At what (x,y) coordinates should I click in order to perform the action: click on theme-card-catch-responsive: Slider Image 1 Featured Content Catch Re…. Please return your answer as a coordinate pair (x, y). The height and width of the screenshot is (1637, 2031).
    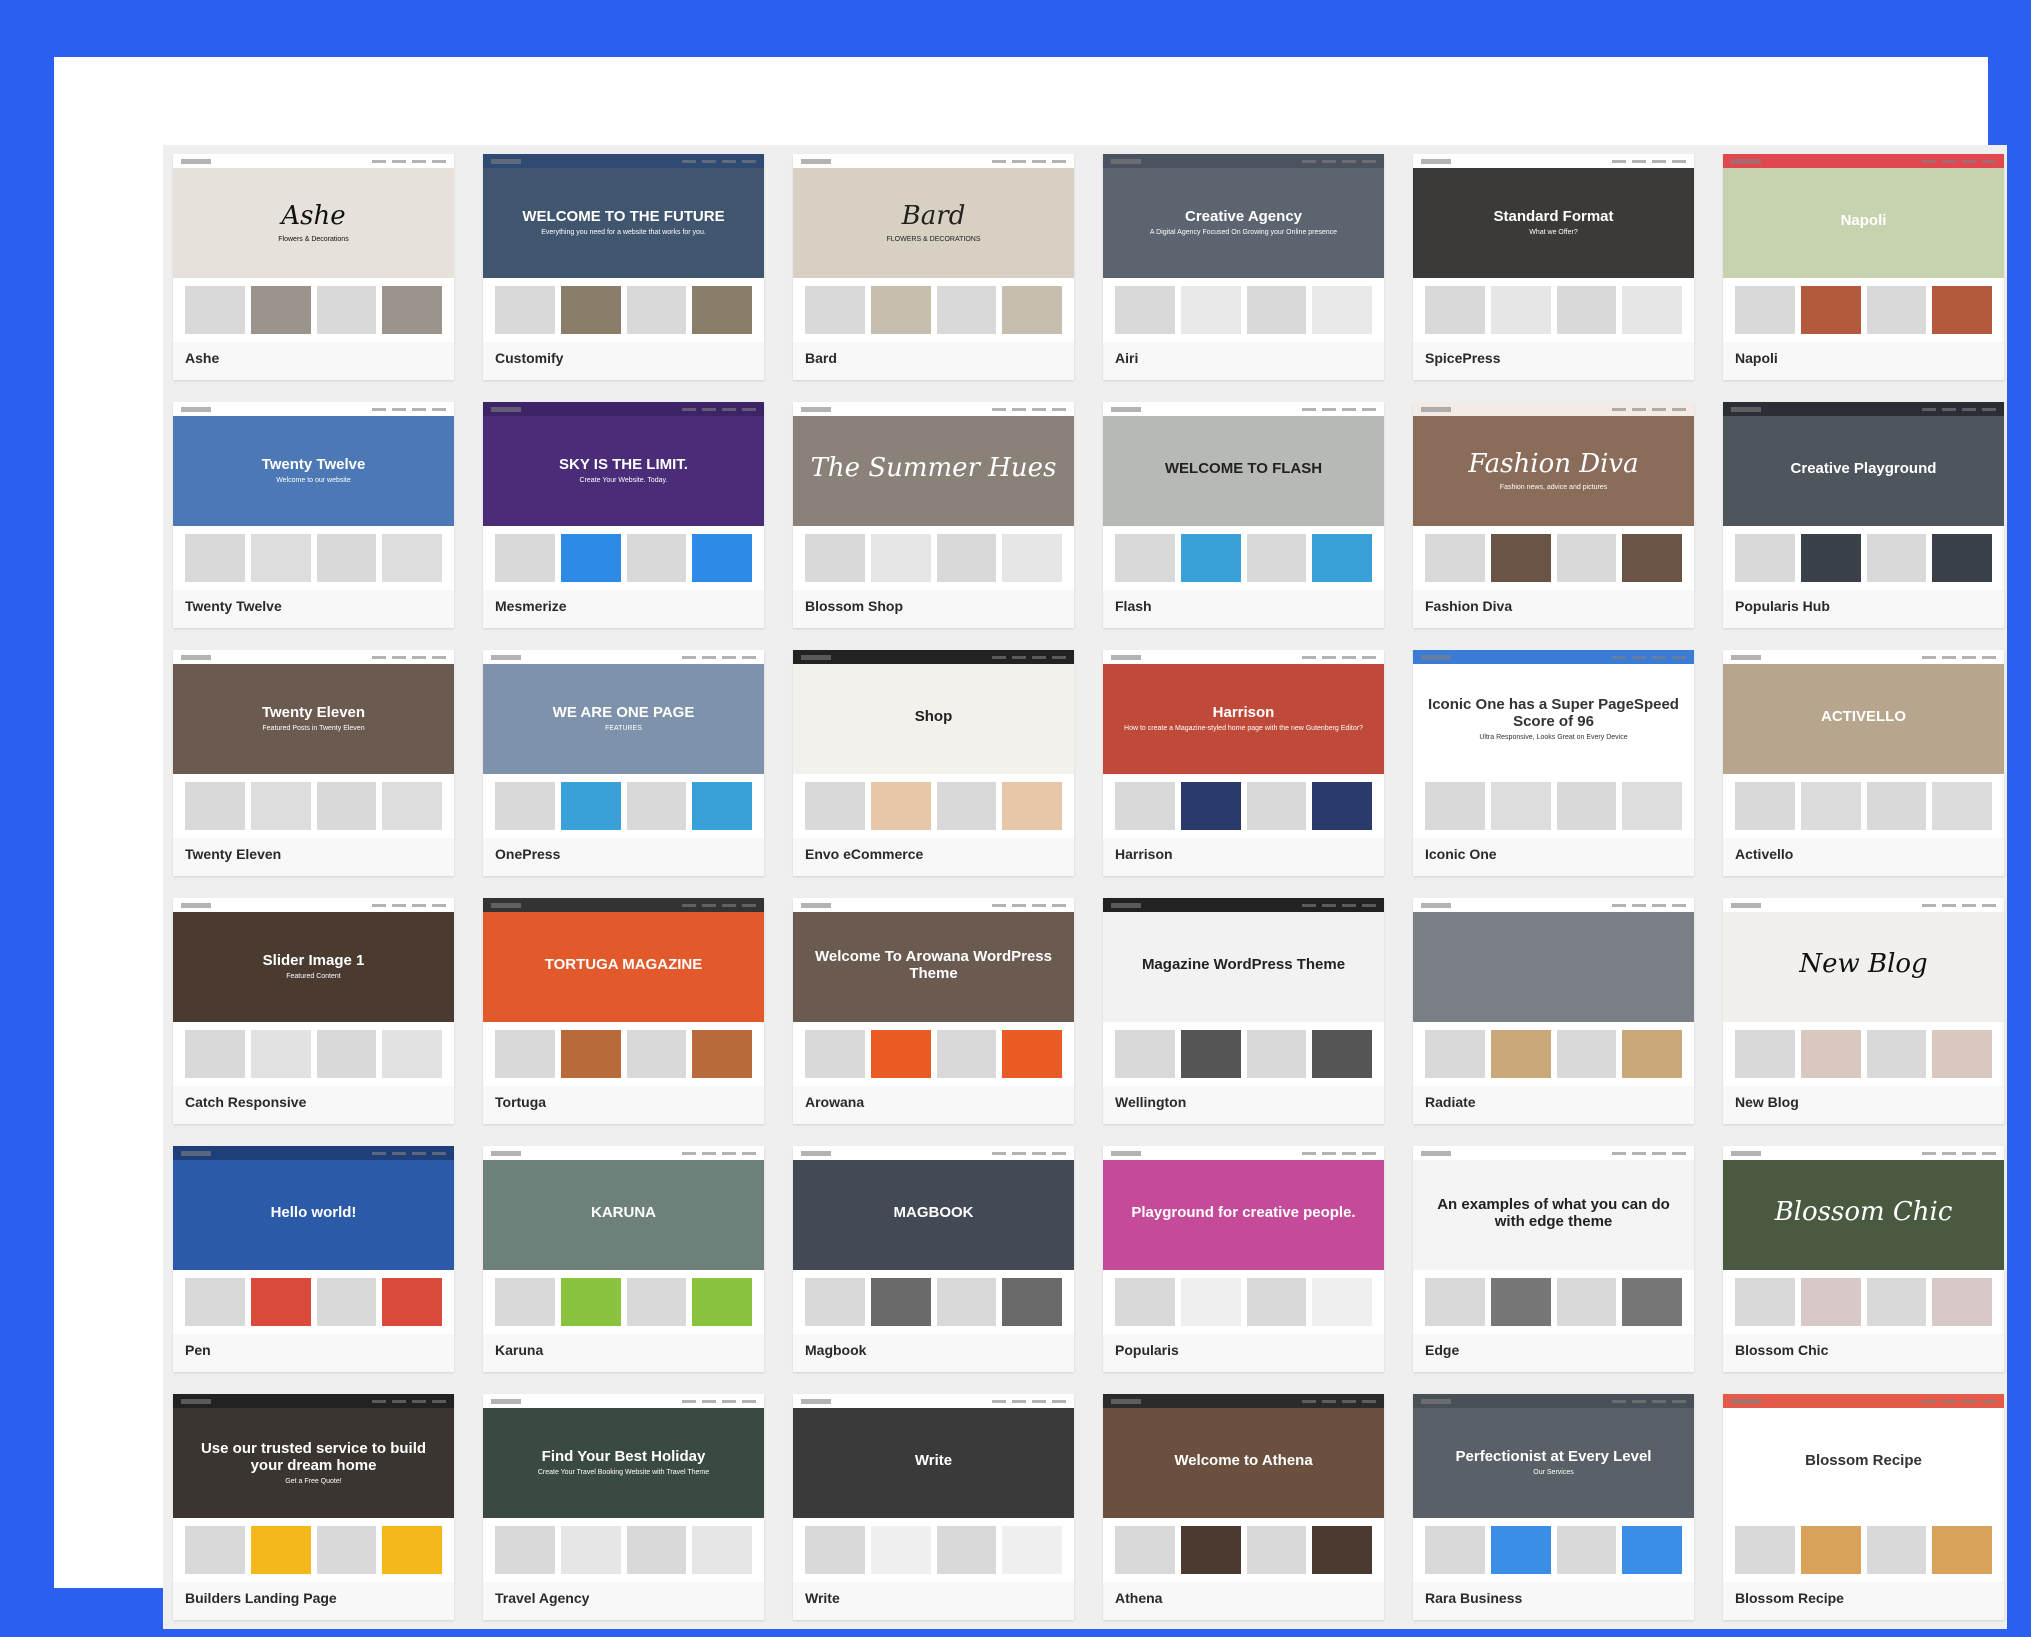
    Looking at the image, I should click on (313, 1011).